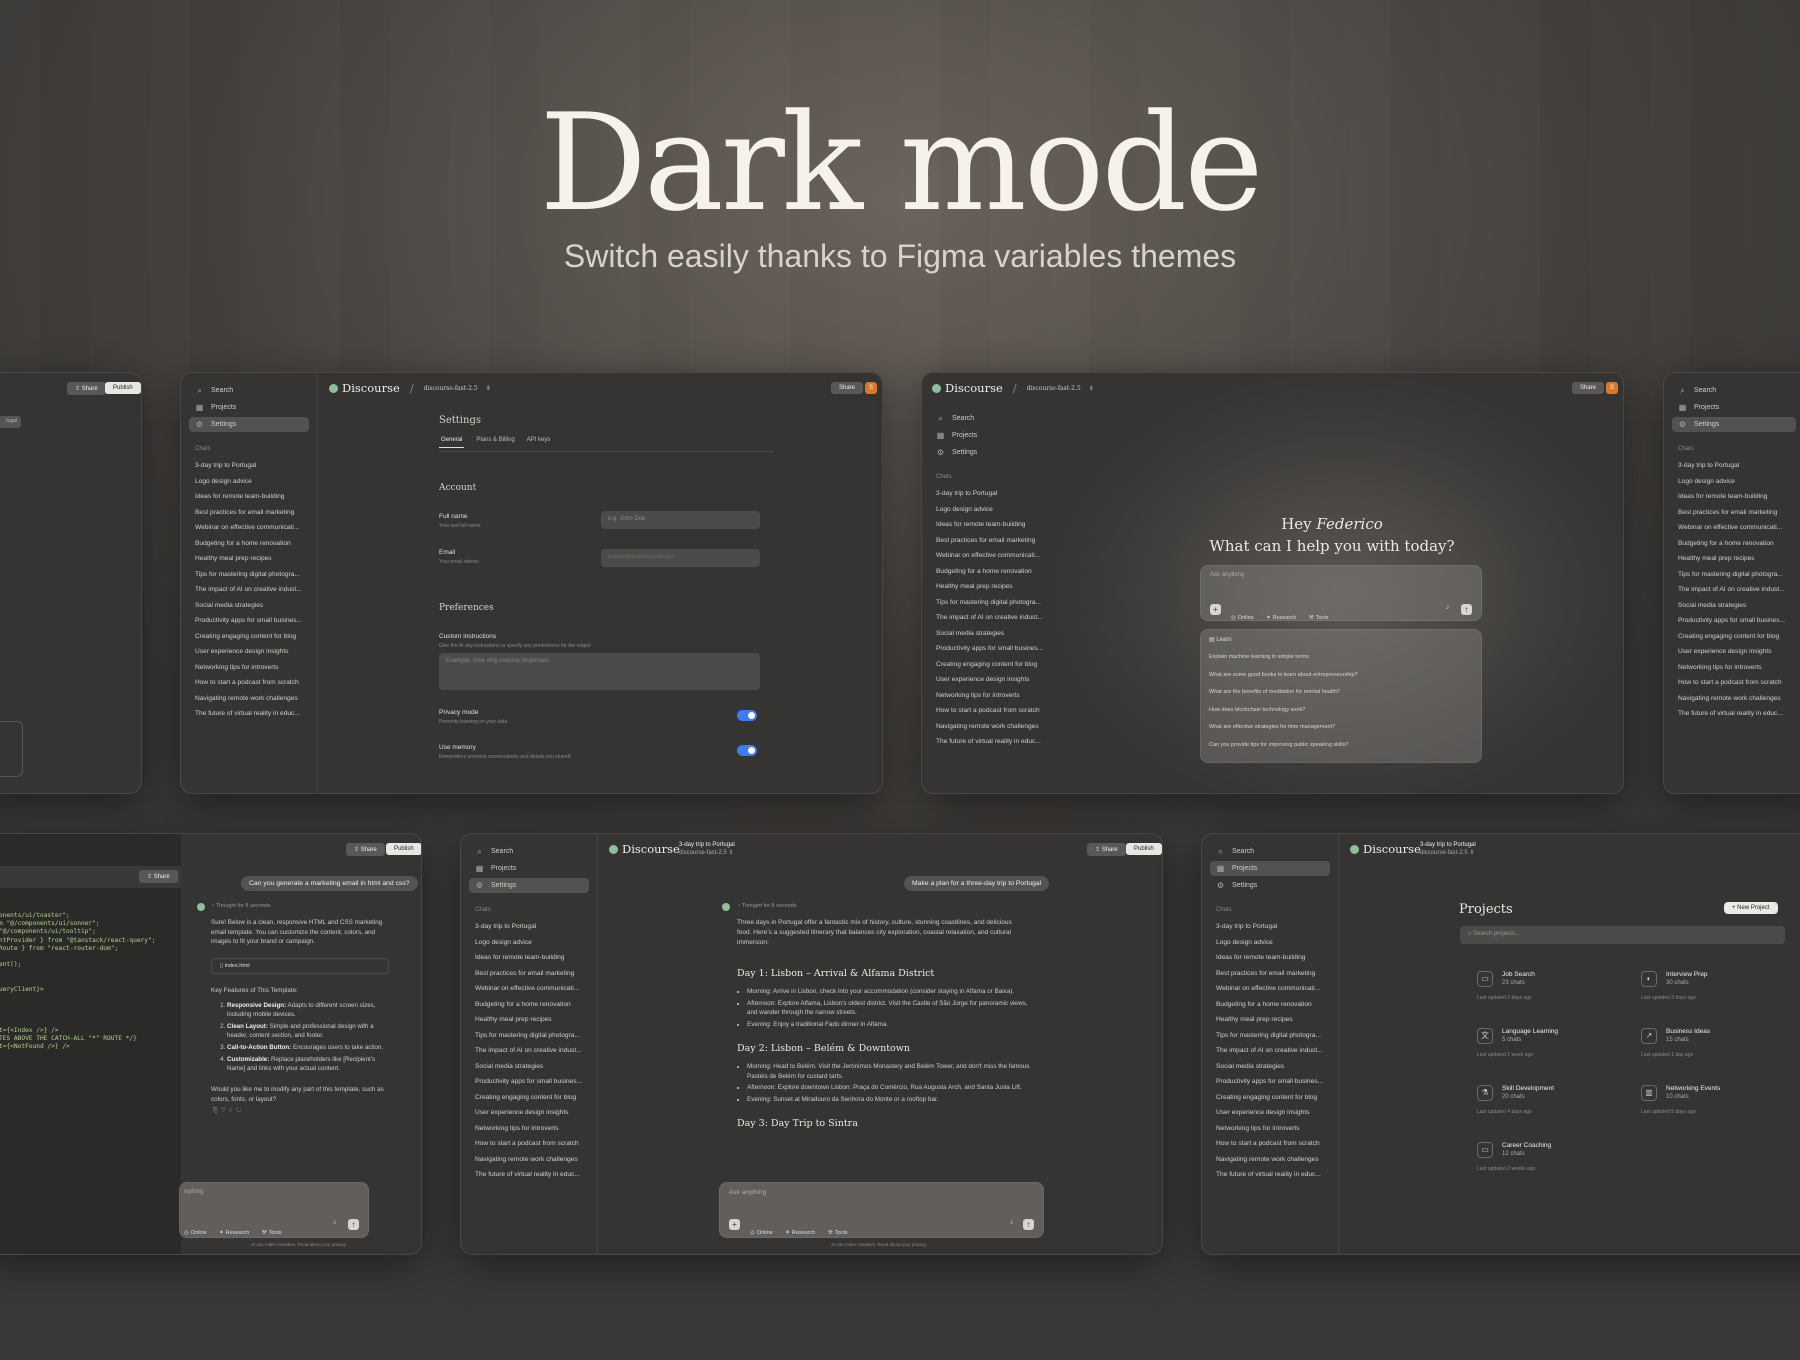  What do you see at coordinates (529, 958) in the screenshot?
I see `chat-item: Ideas for remote team-building` at bounding box center [529, 958].